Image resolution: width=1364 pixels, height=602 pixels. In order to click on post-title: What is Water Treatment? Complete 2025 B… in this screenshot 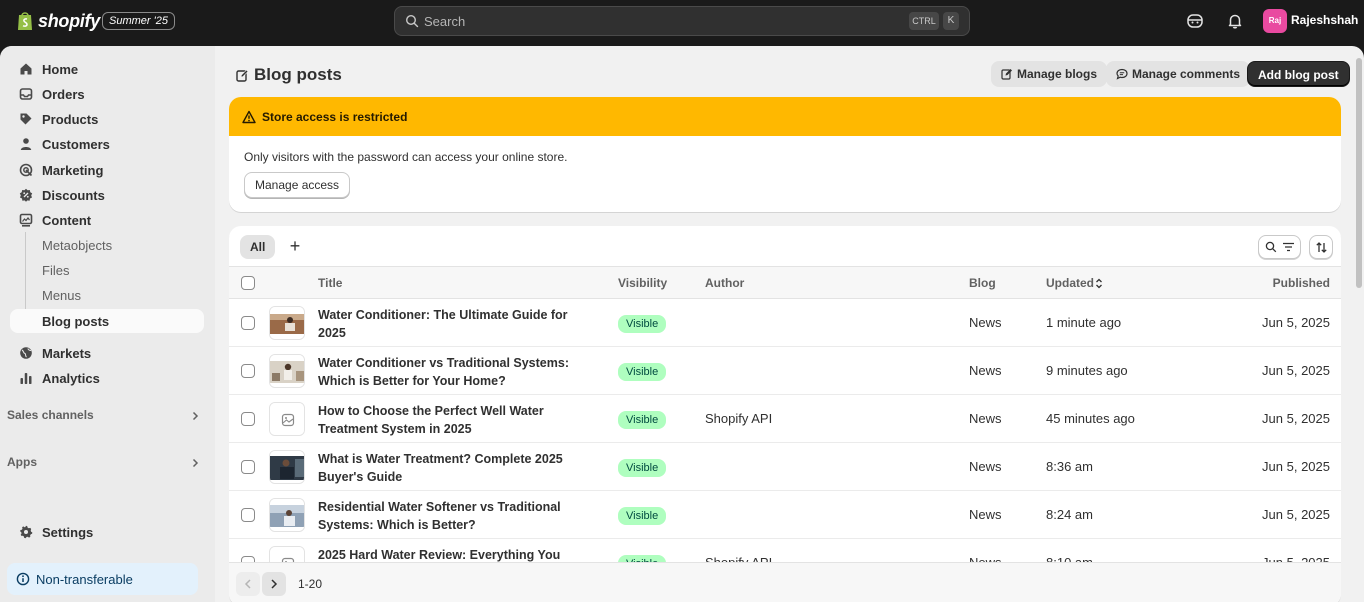, I will do `click(453, 468)`.